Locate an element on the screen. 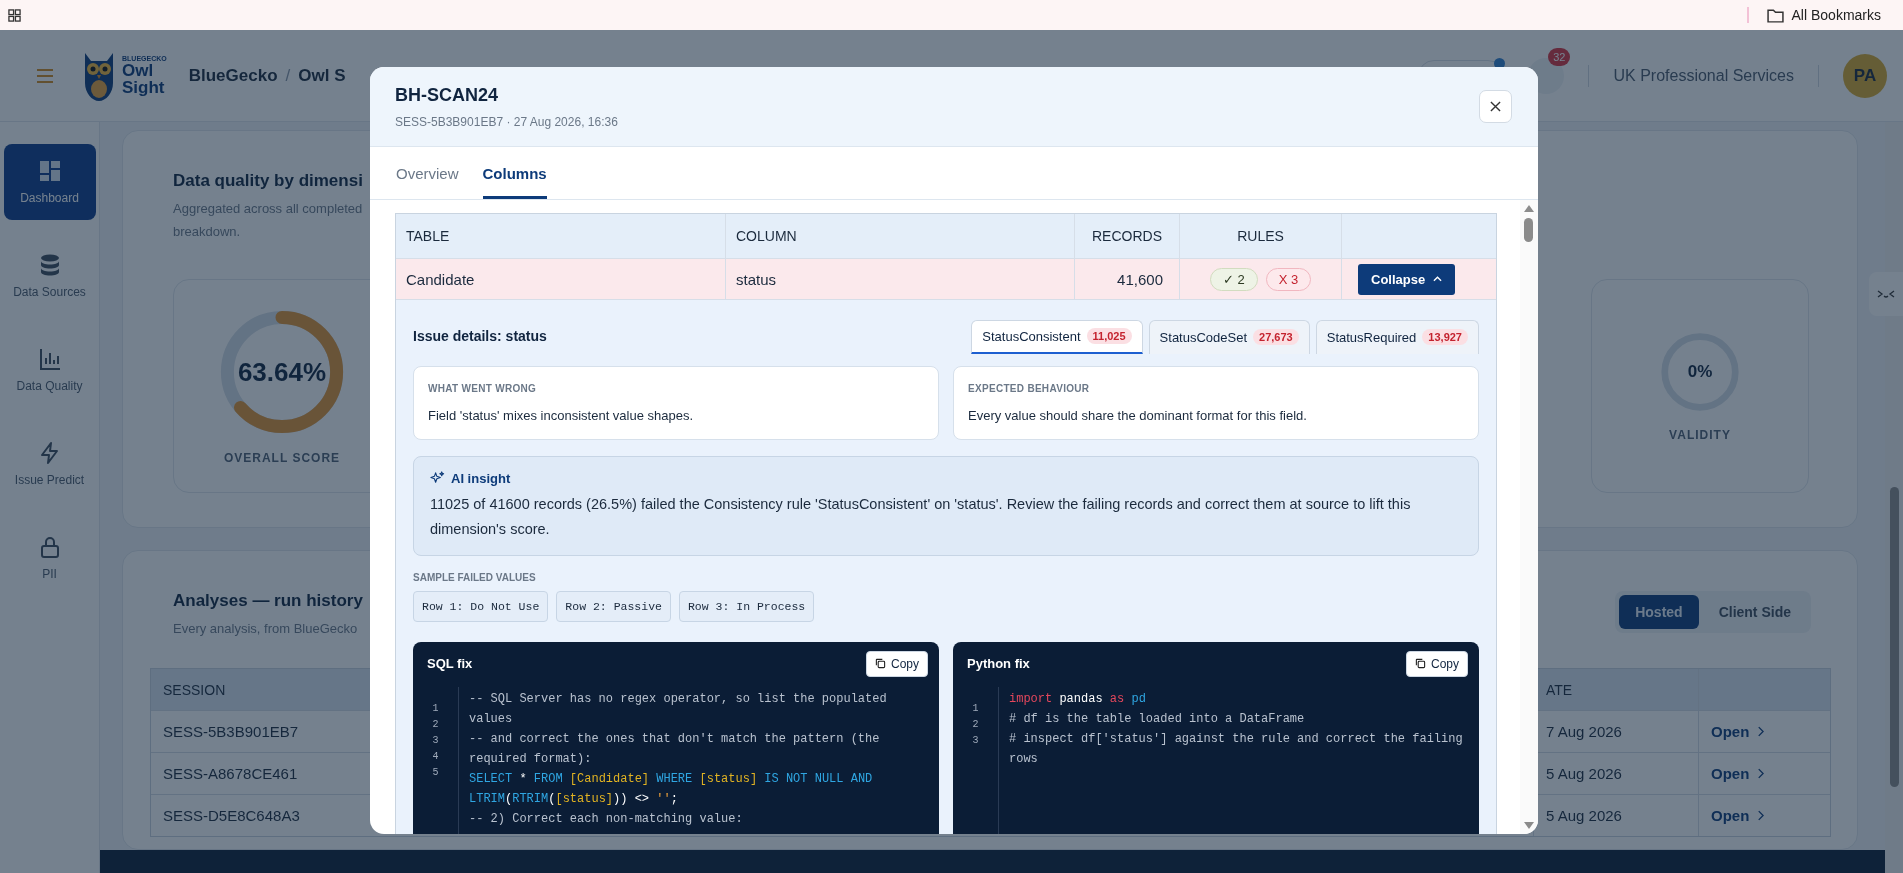  mode-button: Client Side is located at coordinates (1754, 612).